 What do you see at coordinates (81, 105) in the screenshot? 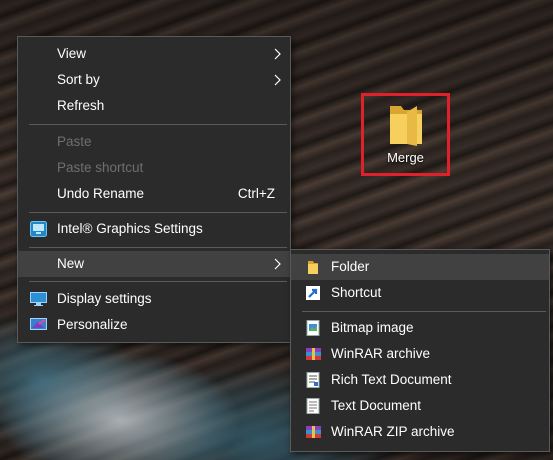
I see `menu-item-label: Refresh` at bounding box center [81, 105].